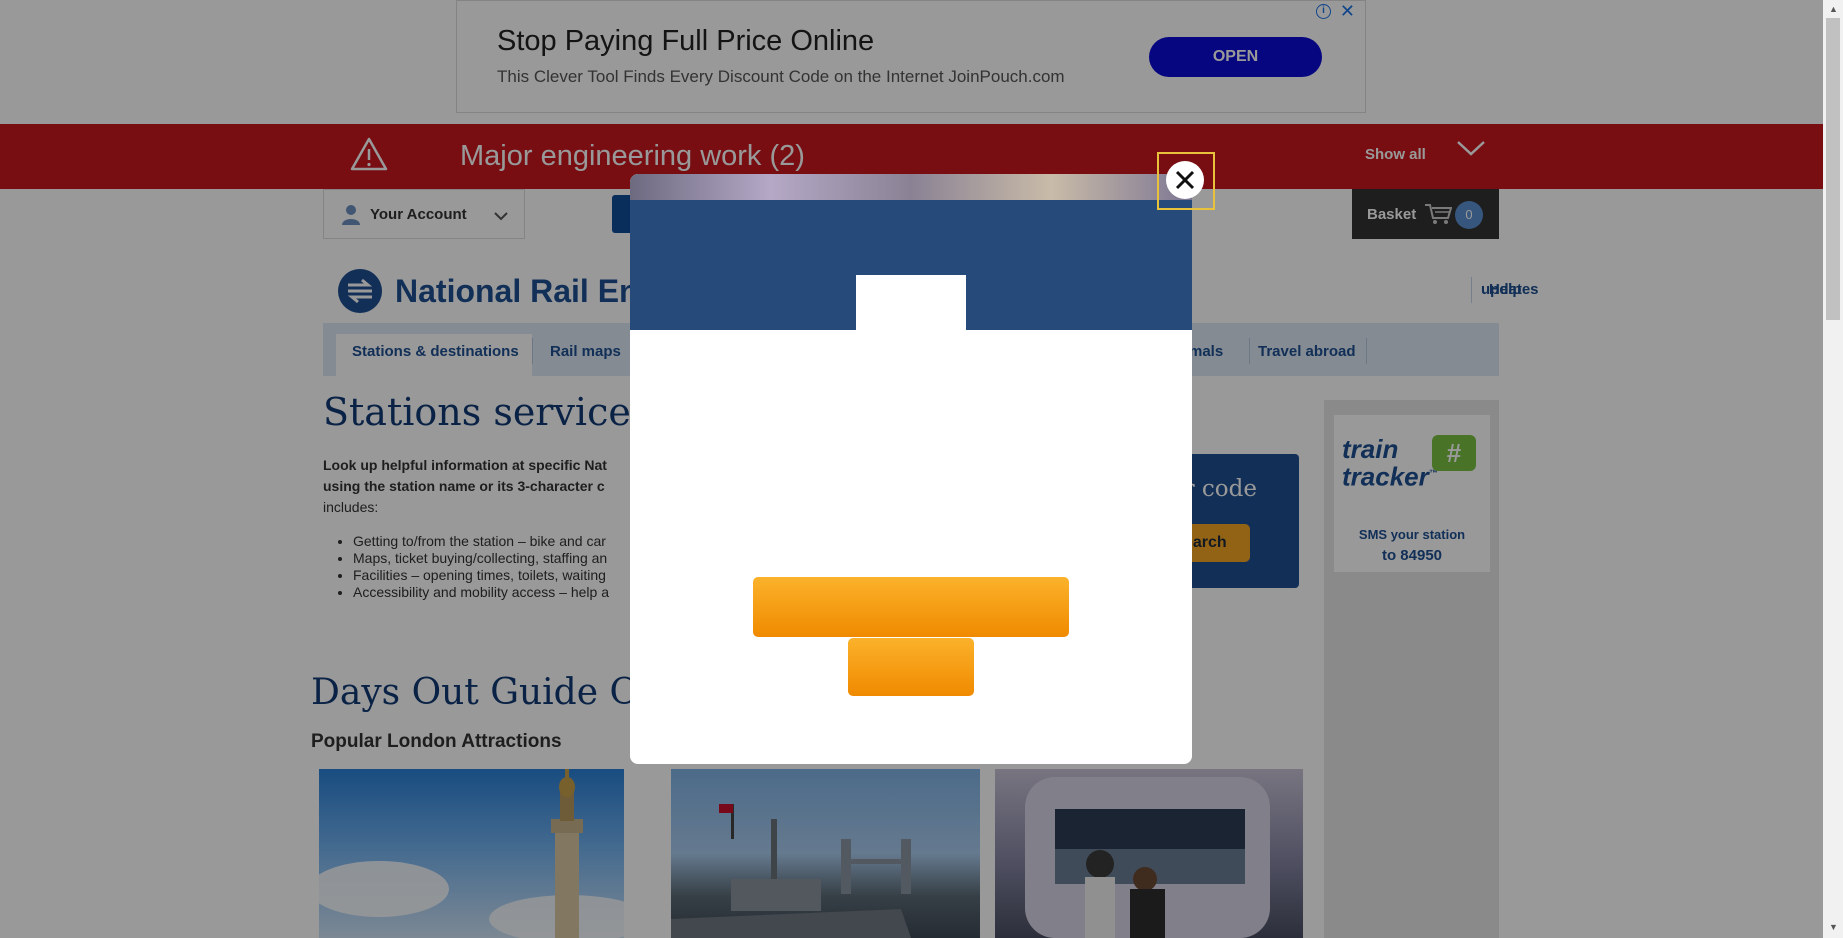 Image resolution: width=1843 pixels, height=938 pixels. What do you see at coordinates (911, 187) in the screenshot?
I see `modal-header-image` at bounding box center [911, 187].